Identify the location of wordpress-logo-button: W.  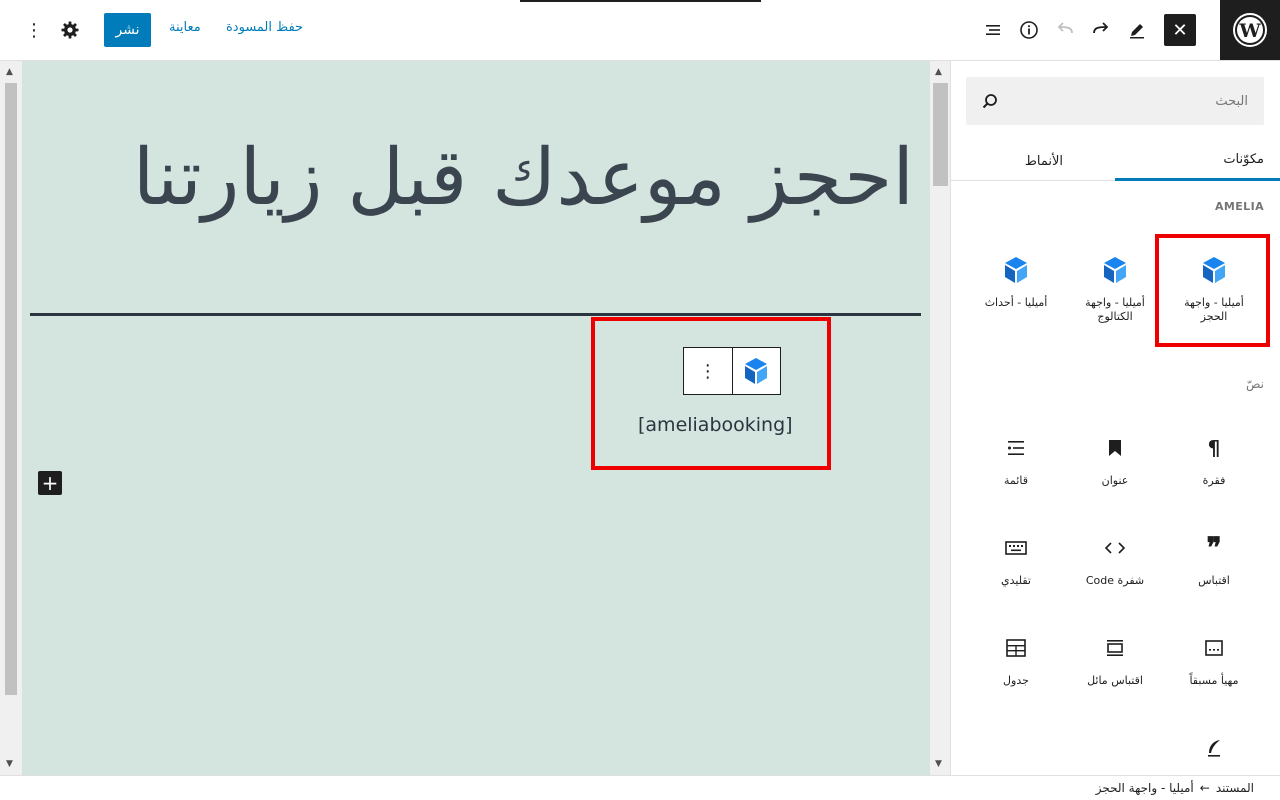
(1250, 30).